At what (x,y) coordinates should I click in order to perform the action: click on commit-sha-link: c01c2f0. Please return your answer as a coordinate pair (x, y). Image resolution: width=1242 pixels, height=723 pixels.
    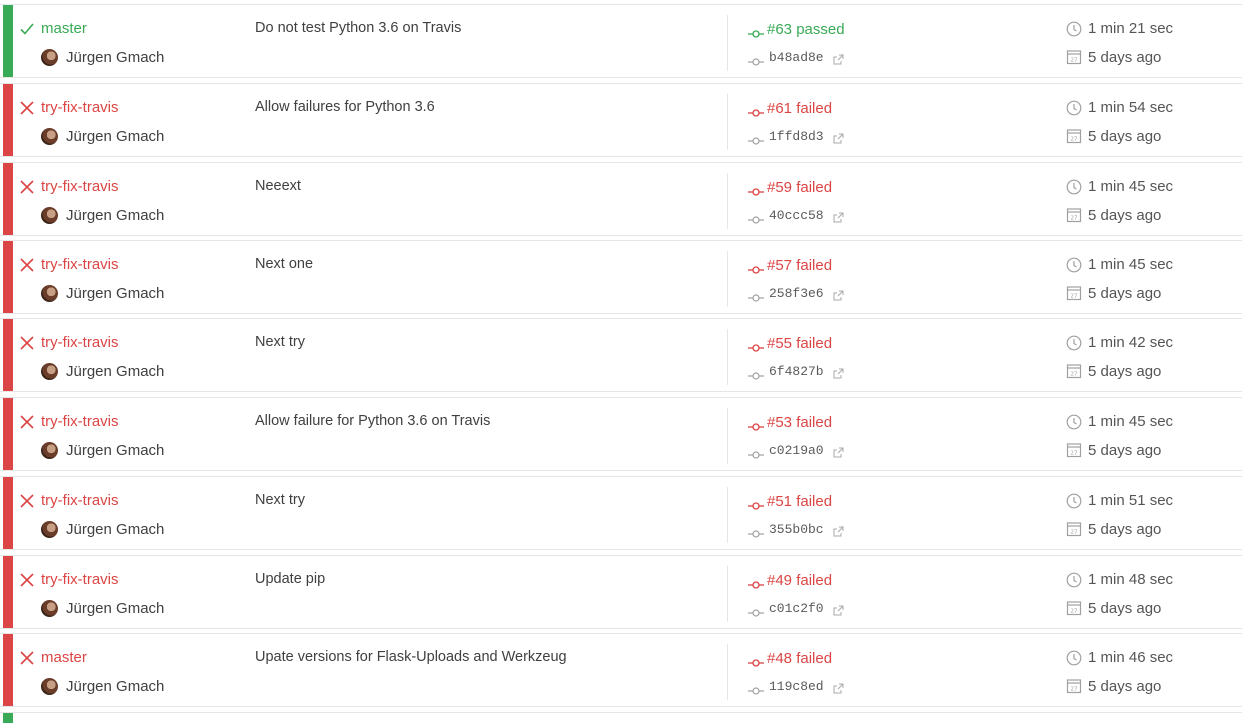
    Looking at the image, I should click on (796, 608).